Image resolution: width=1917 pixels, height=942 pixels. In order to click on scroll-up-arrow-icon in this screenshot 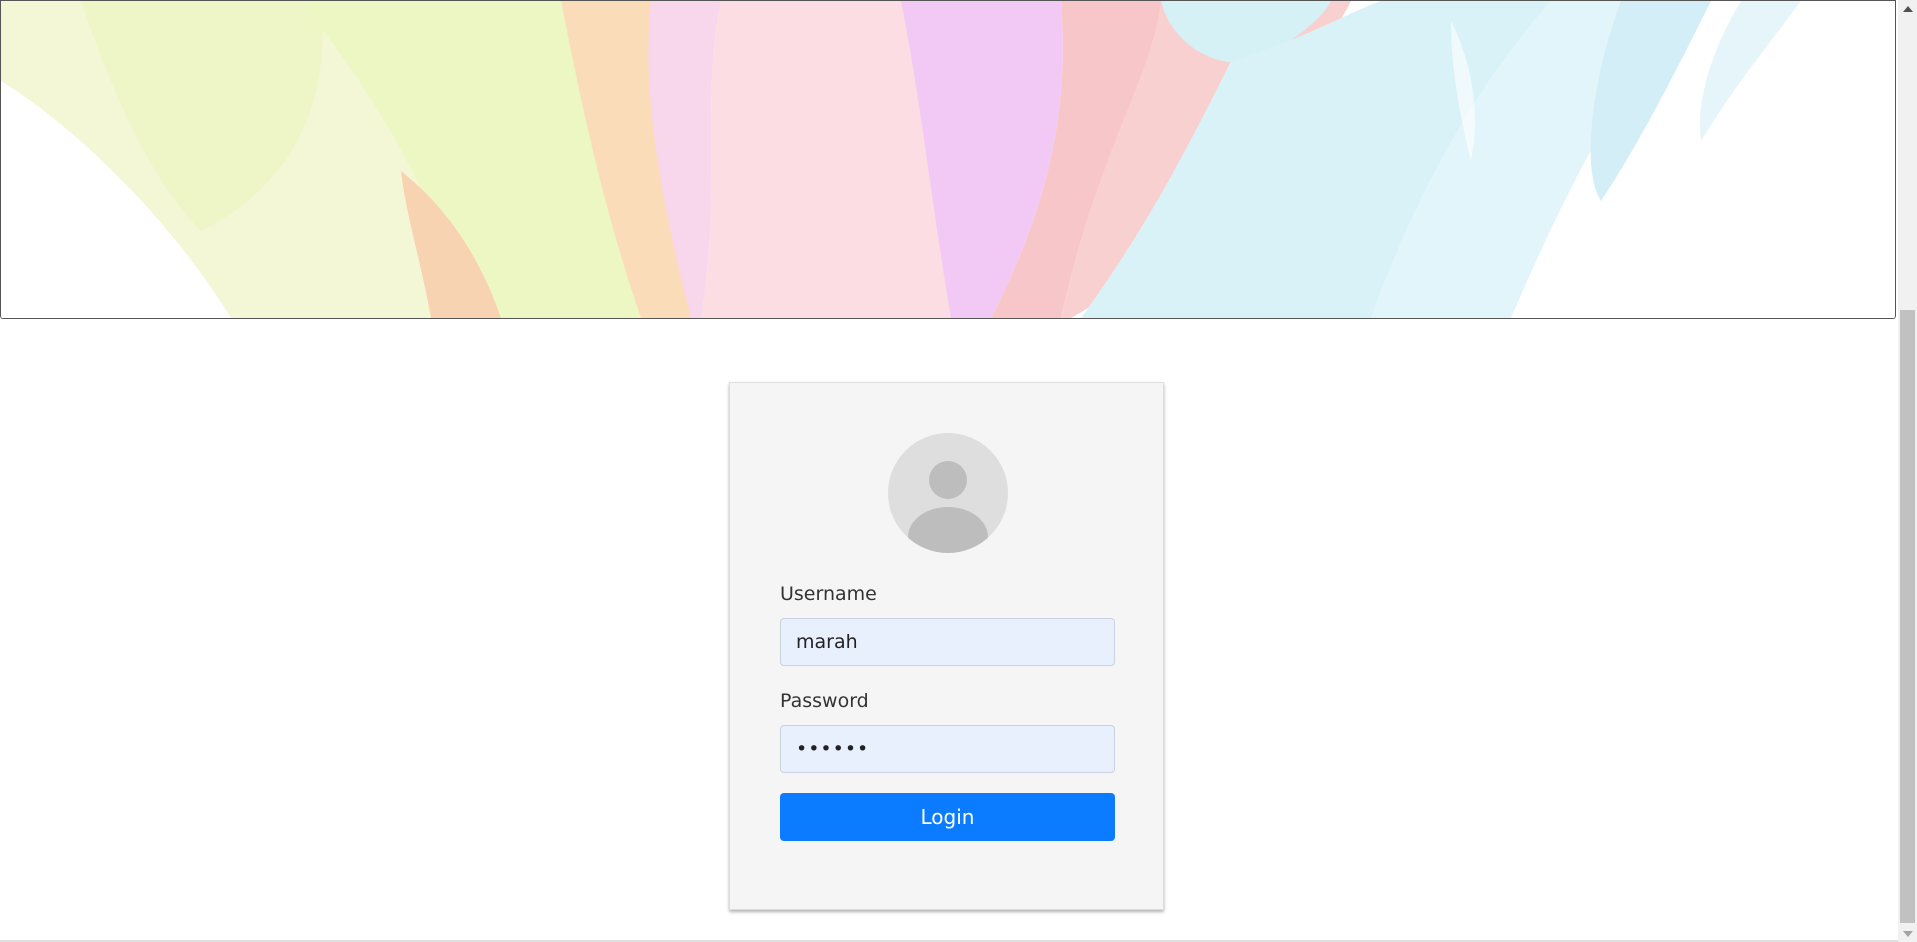, I will do `click(1907, 8)`.